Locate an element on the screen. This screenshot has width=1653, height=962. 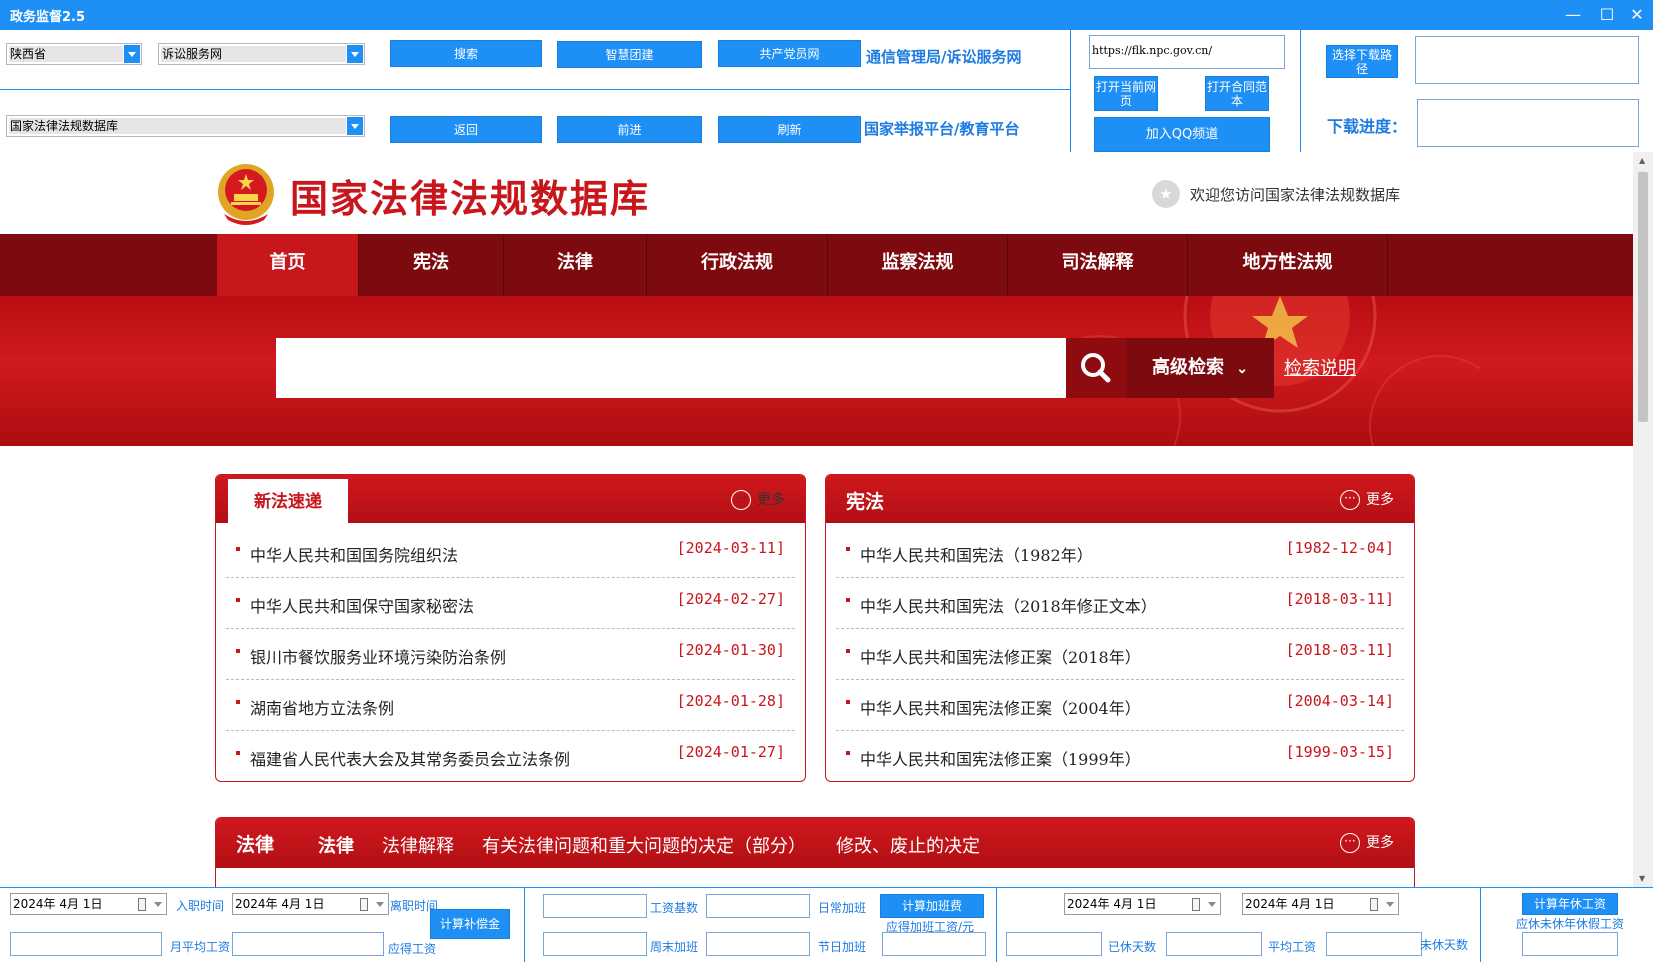
nav-law: 法律 is located at coordinates (575, 265).